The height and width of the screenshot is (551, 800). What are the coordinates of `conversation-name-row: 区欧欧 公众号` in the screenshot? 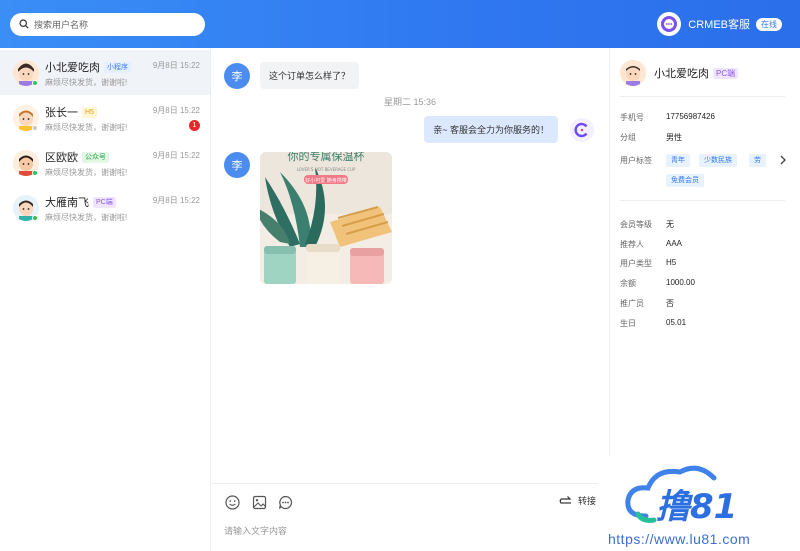 It's located at (77, 157).